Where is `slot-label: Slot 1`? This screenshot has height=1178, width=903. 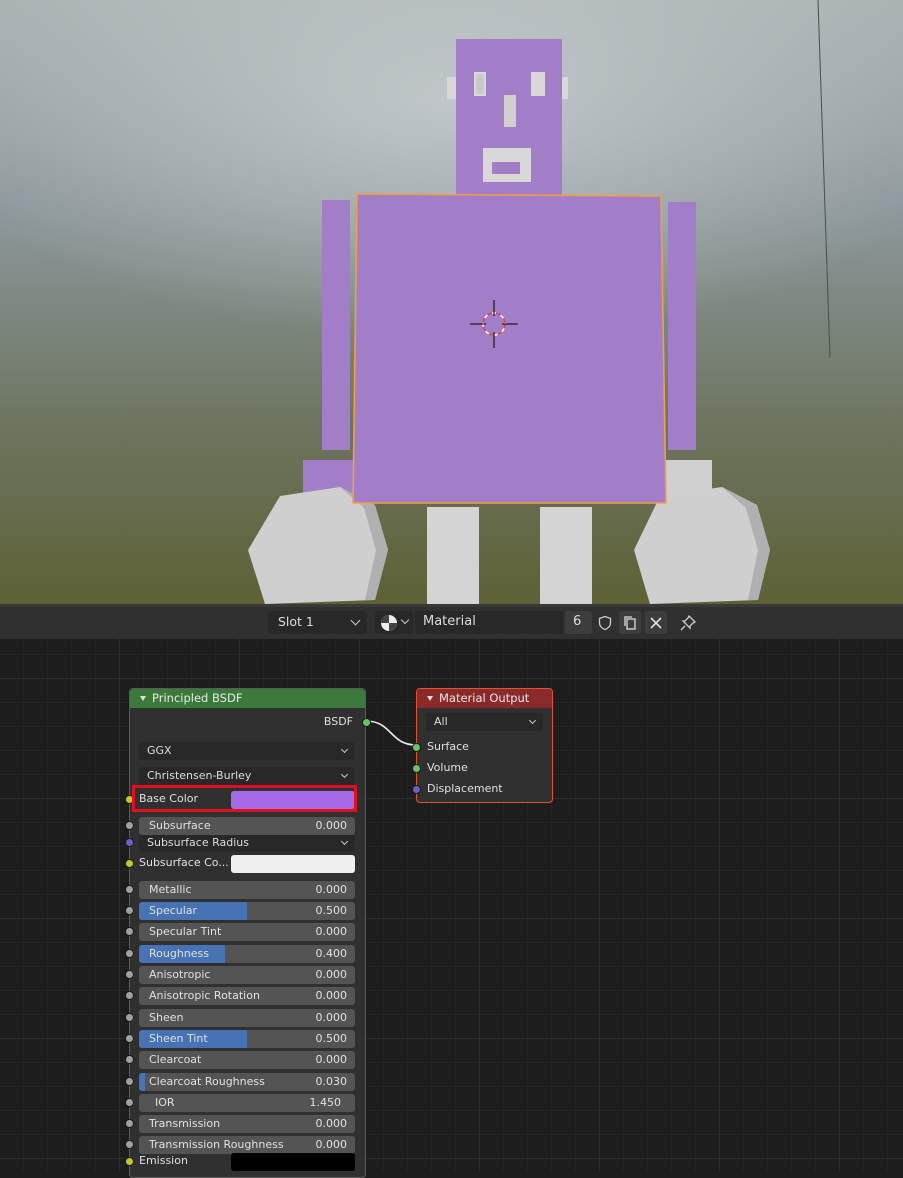
slot-label: Slot 1 is located at coordinates (296, 621).